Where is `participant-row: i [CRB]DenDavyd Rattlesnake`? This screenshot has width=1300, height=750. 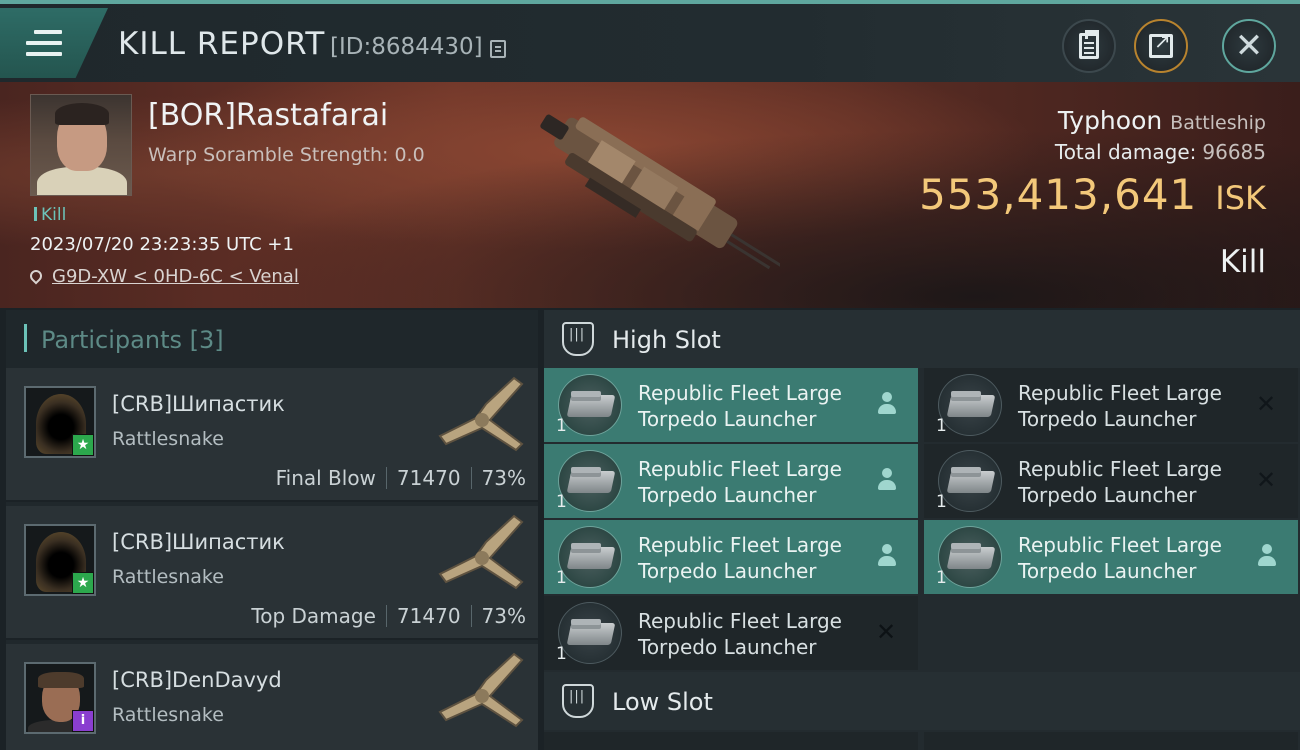 participant-row: i [CRB]DenDavyd Rattlesnake is located at coordinates (272, 697).